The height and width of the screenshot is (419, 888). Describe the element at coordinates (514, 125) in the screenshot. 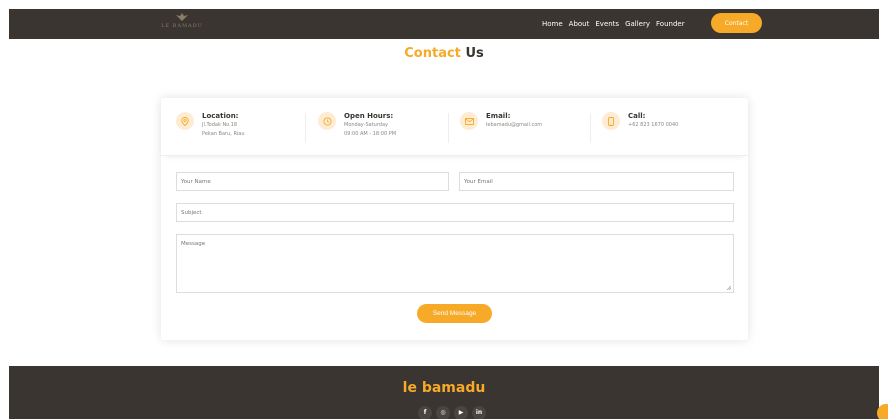

I see `info-email-line: lebamadu@gmail.com` at that location.